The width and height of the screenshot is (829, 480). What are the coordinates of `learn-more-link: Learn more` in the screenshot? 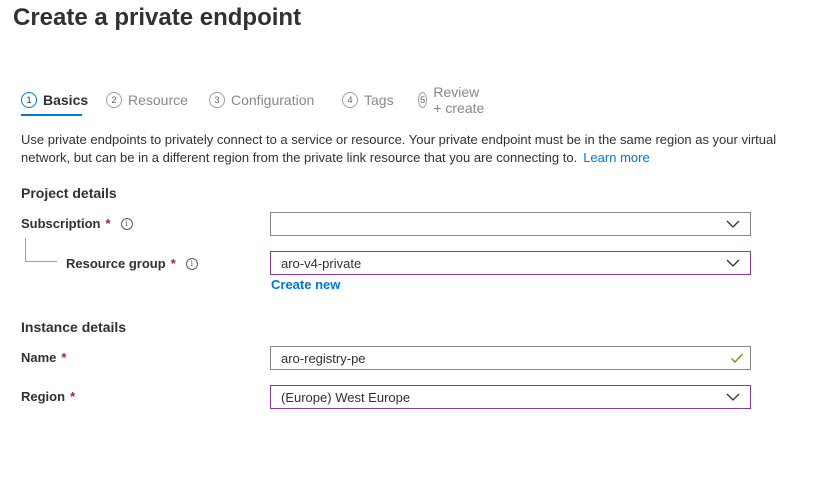 It's located at (616, 157).